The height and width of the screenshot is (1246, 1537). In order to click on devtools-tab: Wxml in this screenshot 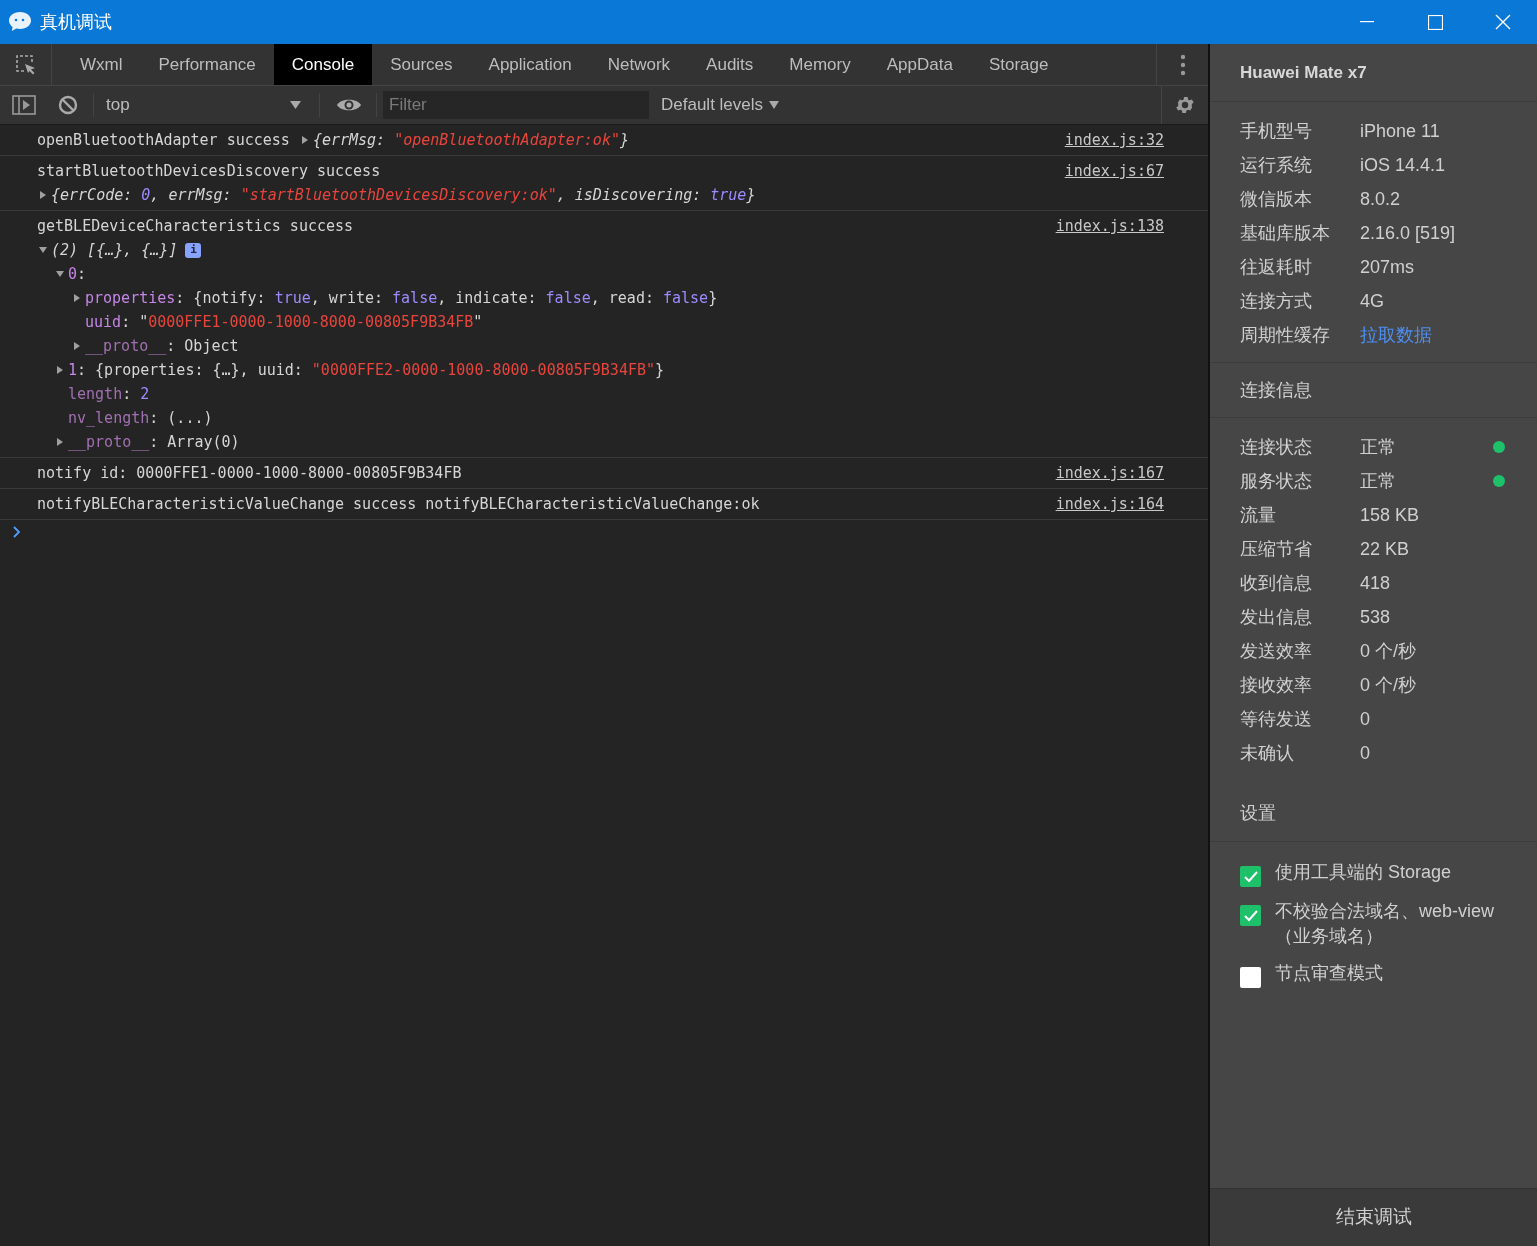, I will do `click(101, 64)`.